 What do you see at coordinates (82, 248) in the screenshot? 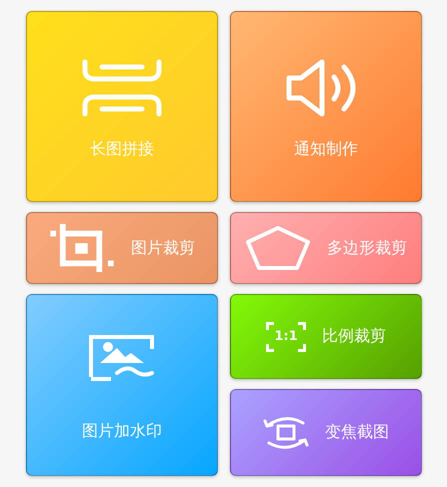
I see `crop-icon` at bounding box center [82, 248].